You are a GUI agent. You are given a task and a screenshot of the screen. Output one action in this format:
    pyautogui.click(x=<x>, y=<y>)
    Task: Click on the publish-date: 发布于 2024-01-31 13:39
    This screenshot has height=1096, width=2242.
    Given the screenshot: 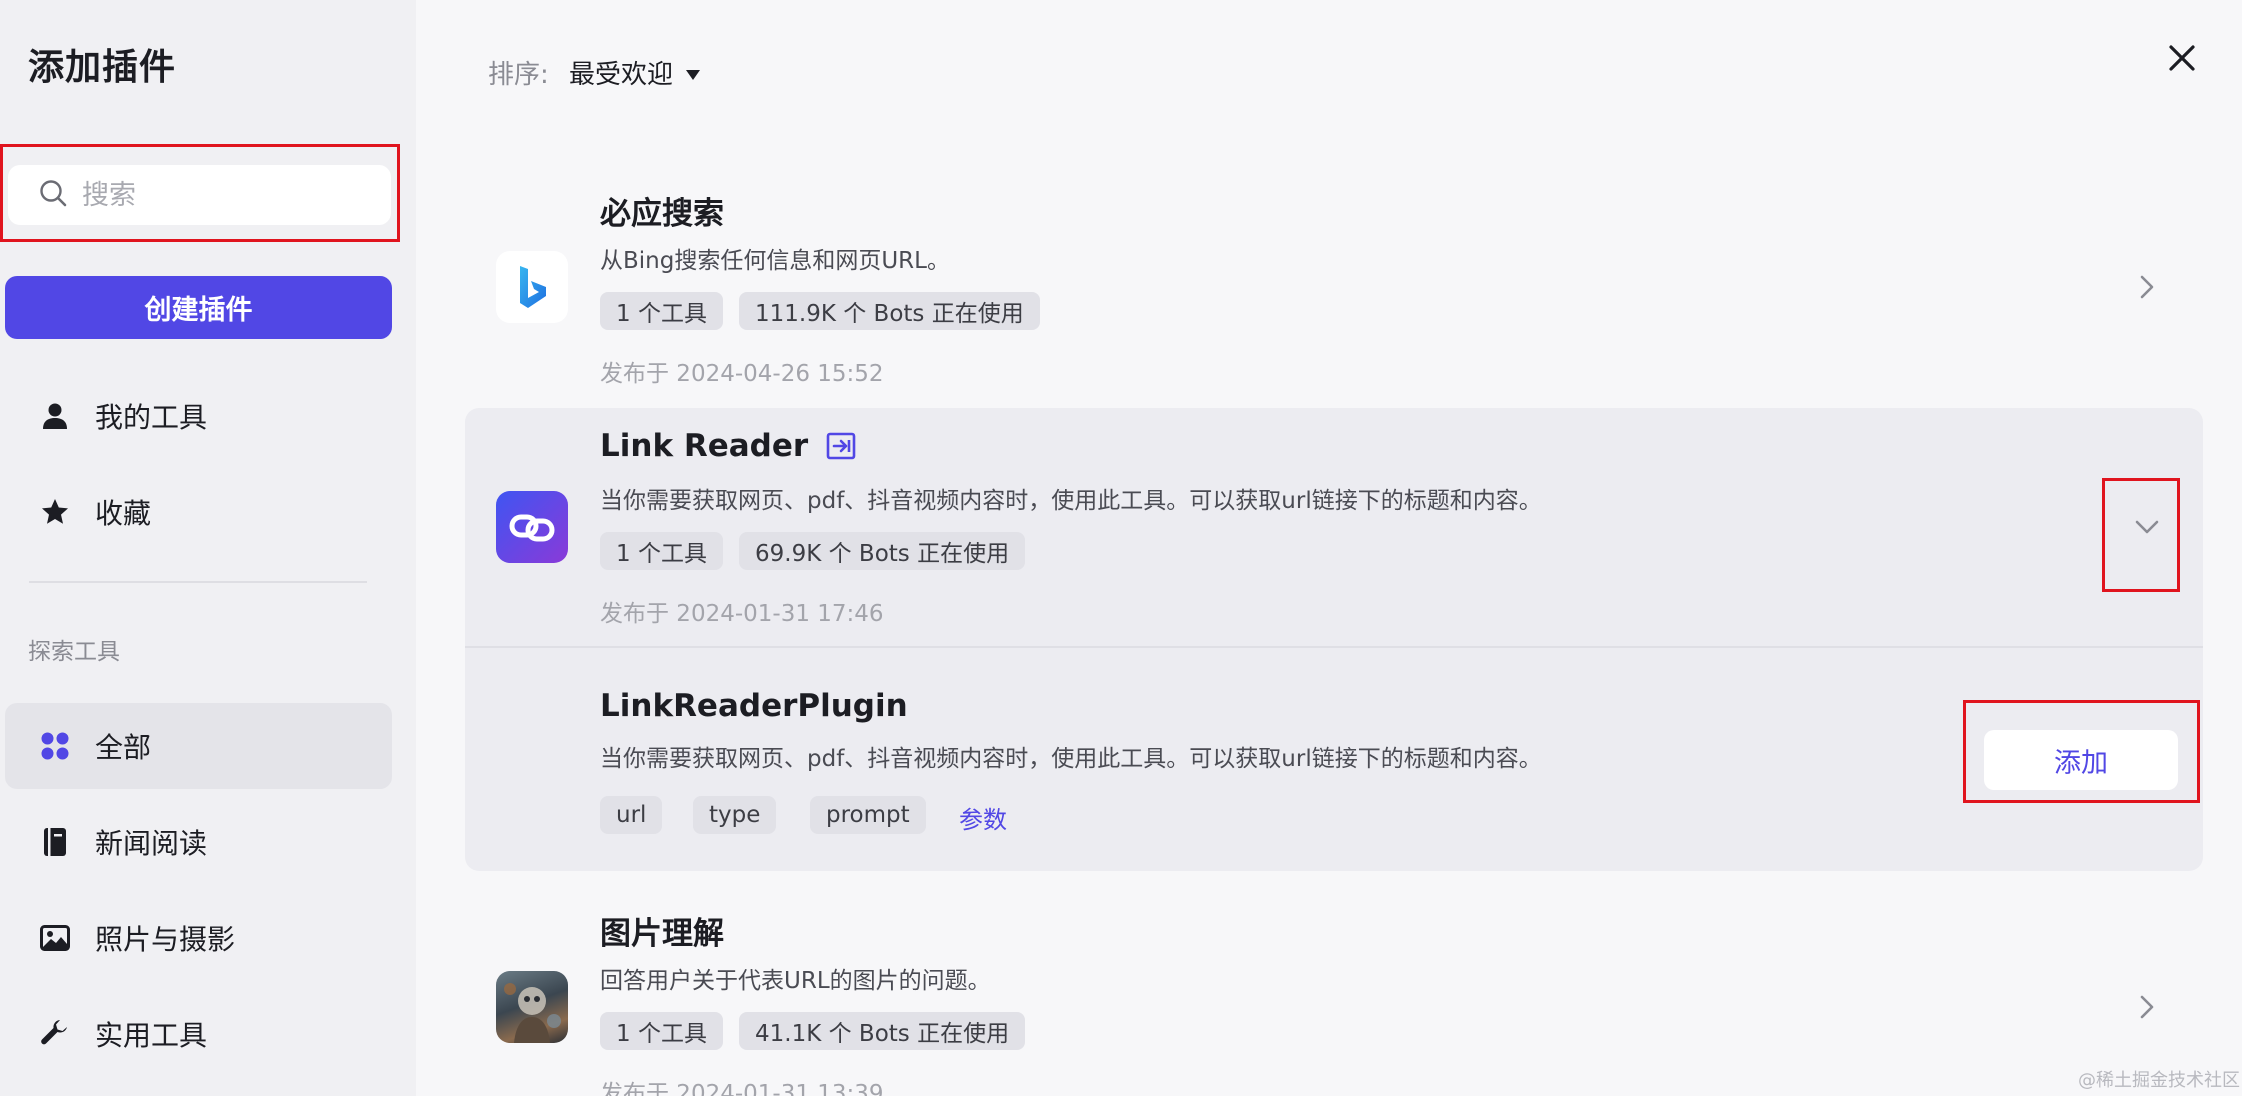 What is the action you would take?
    pyautogui.click(x=742, y=1088)
    